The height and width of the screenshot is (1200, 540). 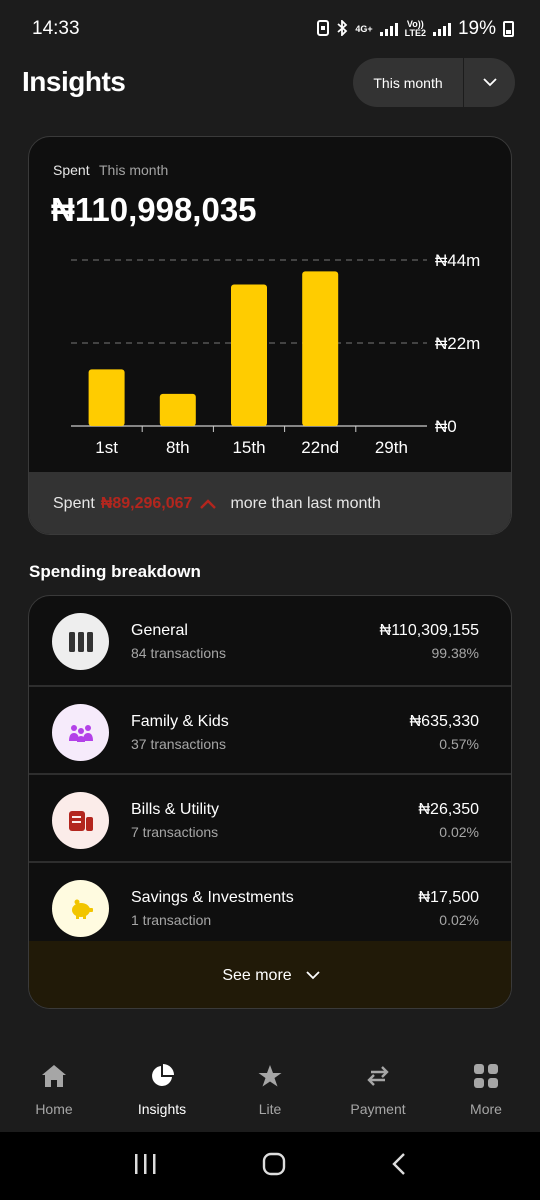 What do you see at coordinates (74, 503) in the screenshot?
I see `compare-prefix: Spent` at bounding box center [74, 503].